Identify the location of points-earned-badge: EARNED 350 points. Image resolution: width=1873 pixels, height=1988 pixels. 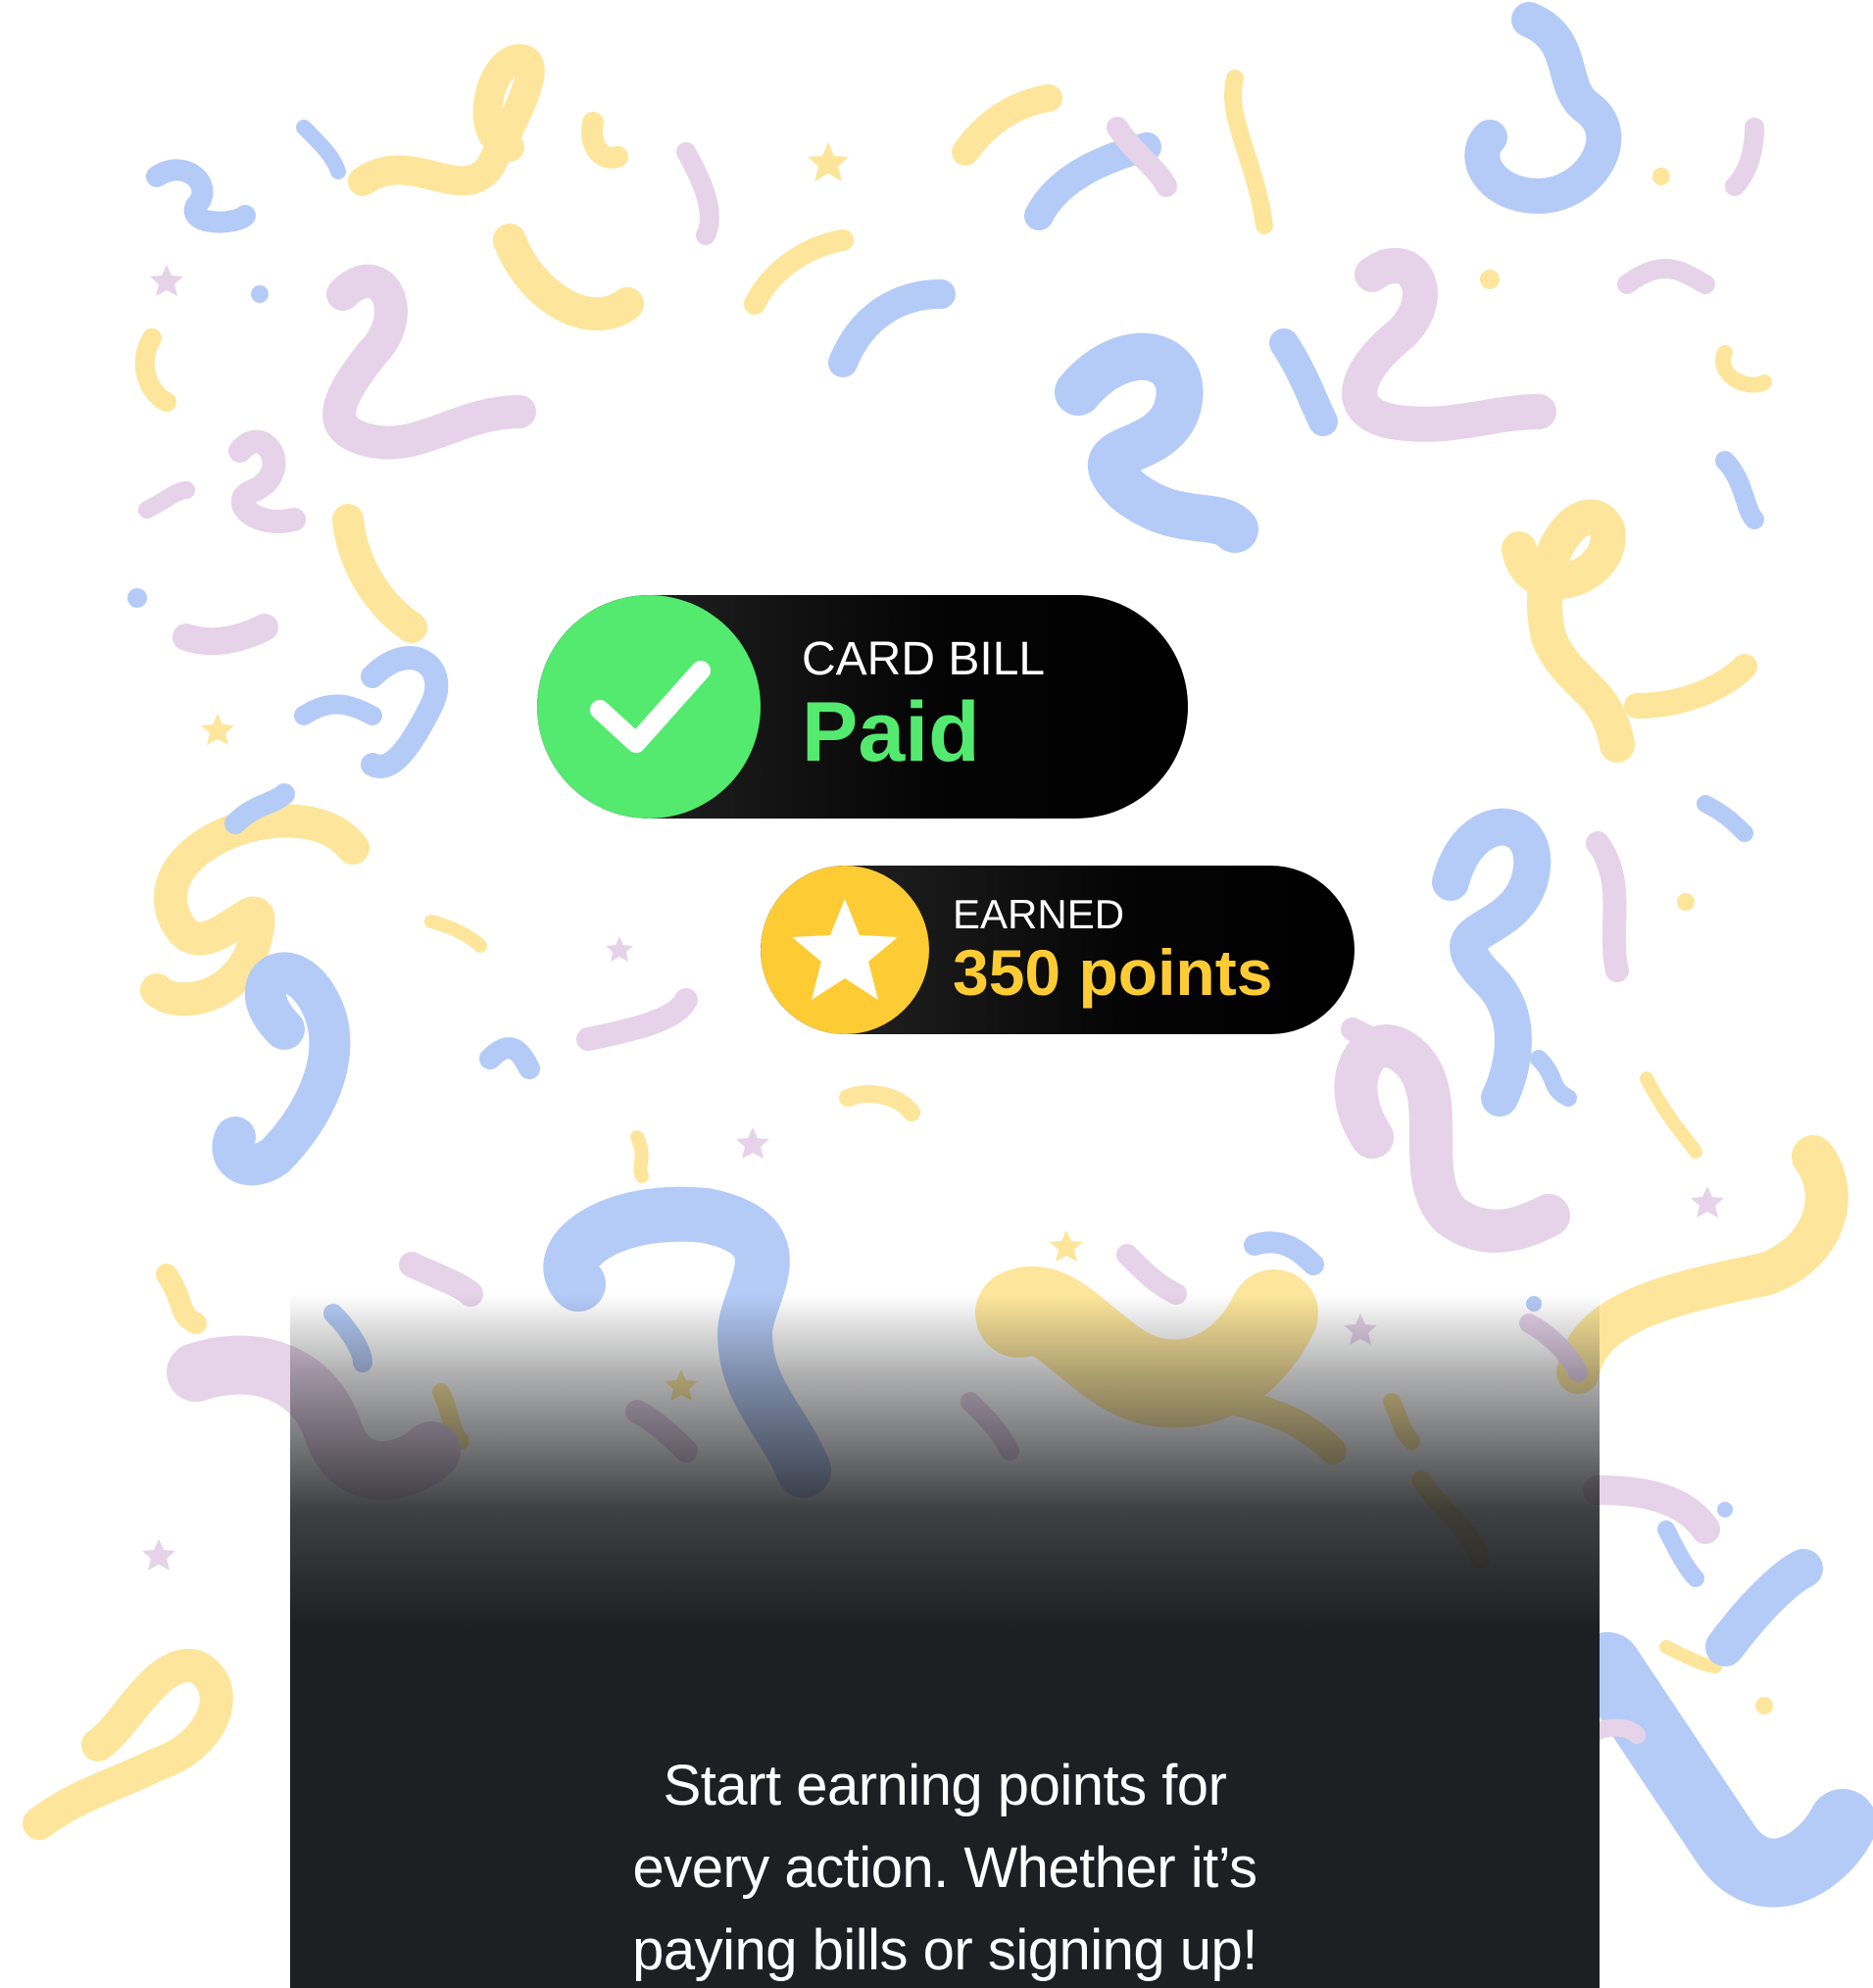
(1058, 950).